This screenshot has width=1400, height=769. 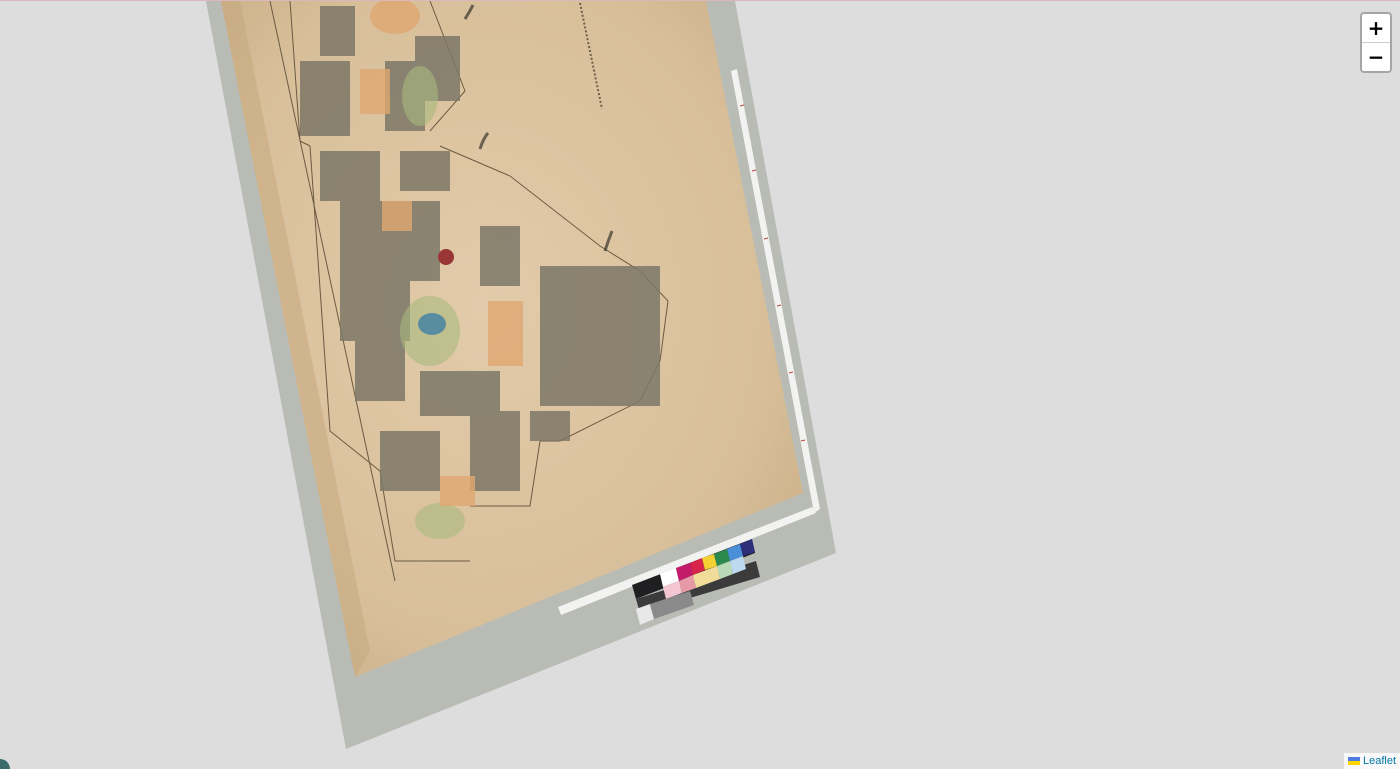 I want to click on ukraine-flag-icon, so click(x=1353, y=761).